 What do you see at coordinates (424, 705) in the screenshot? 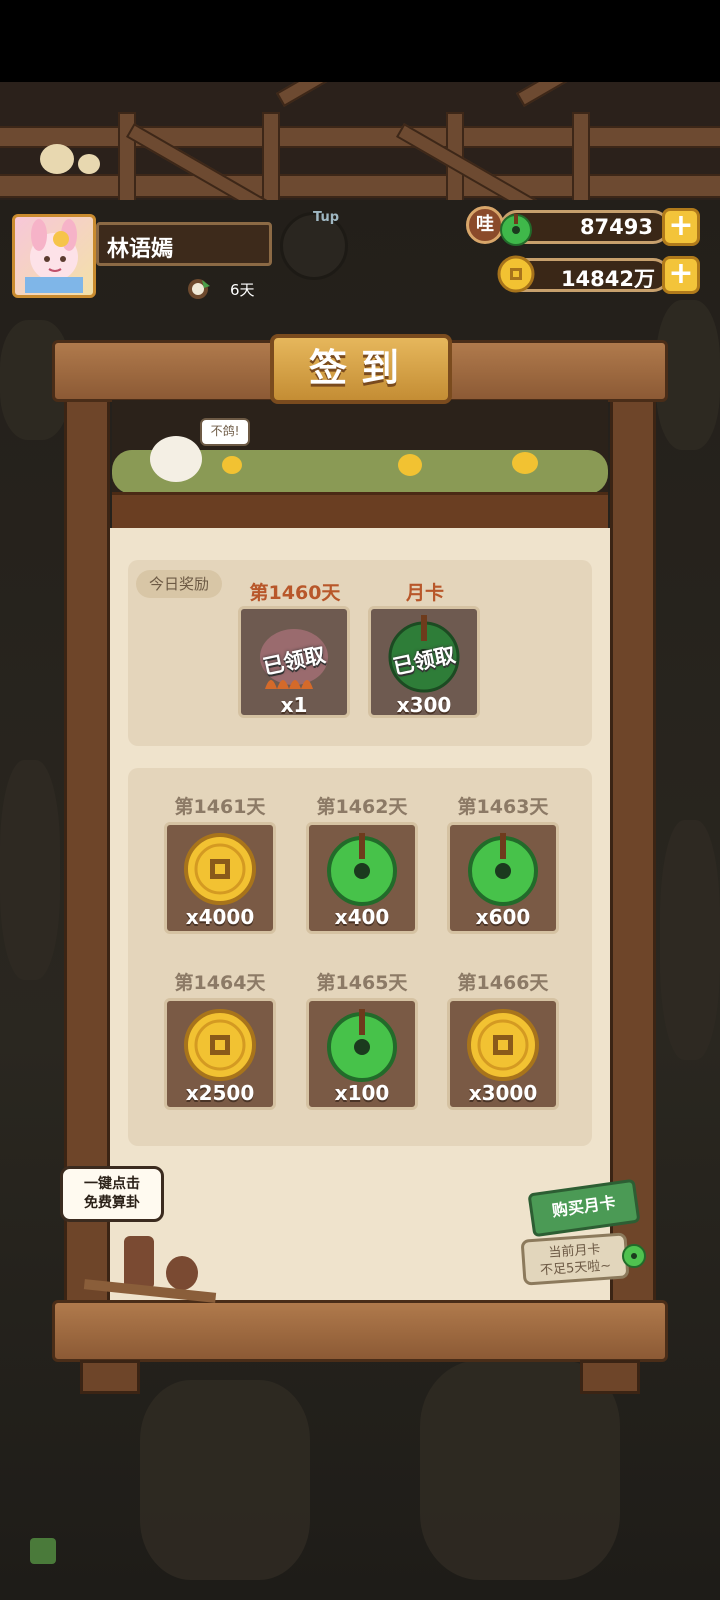
I see `monthly-card-qty: x300` at bounding box center [424, 705].